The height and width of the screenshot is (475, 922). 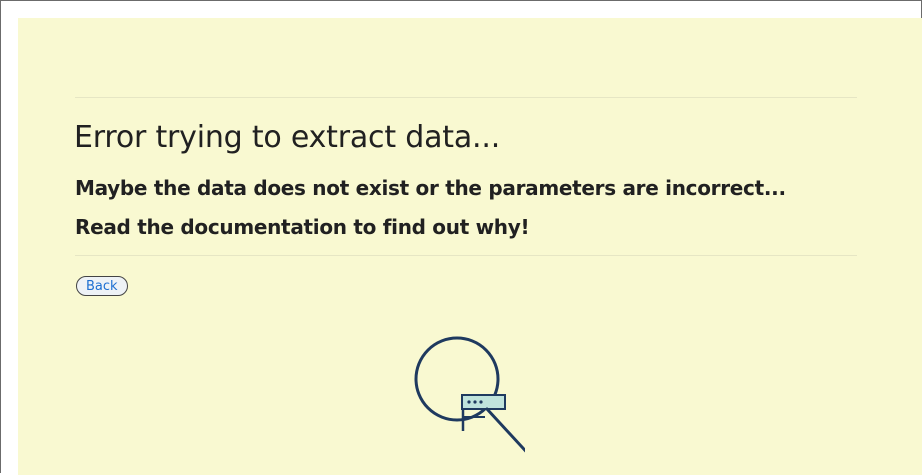 I want to click on divider-top, so click(x=466, y=97).